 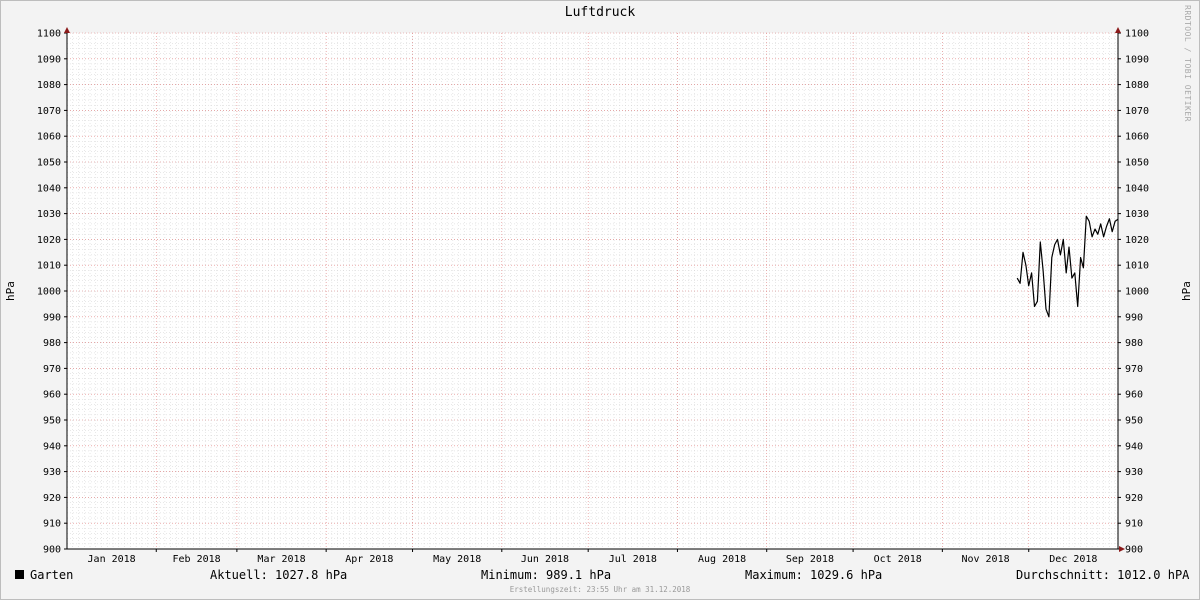 I want to click on y-tick-label-right: 1090, so click(x=1137, y=59).